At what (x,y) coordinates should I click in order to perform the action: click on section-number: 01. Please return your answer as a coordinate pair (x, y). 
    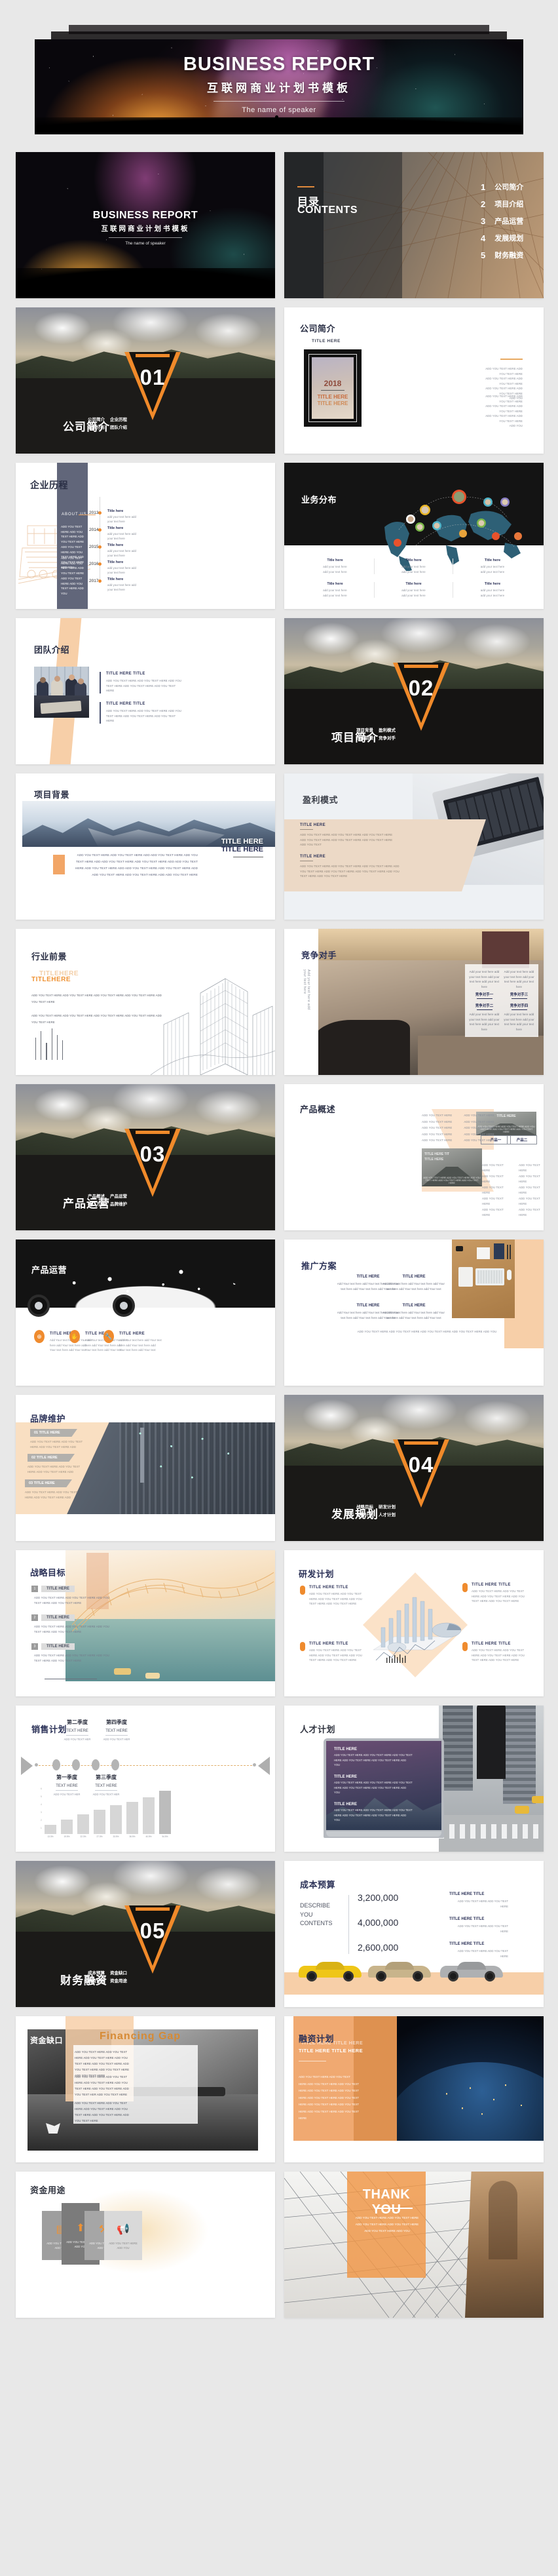
    Looking at the image, I should click on (153, 377).